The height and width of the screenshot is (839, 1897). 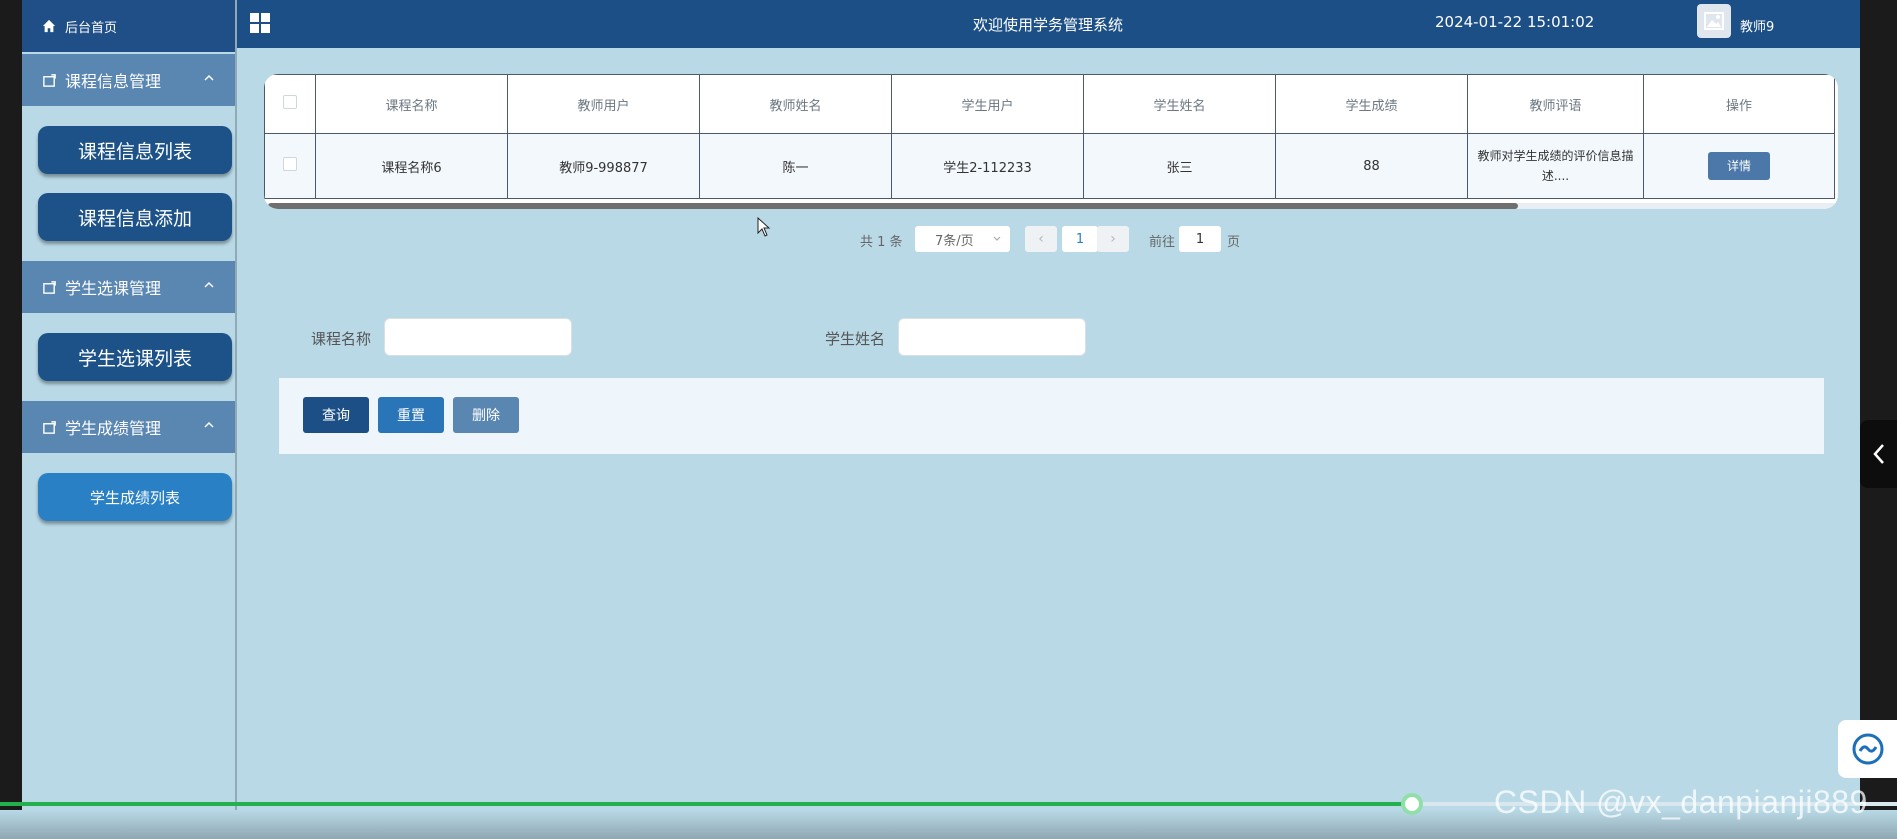 What do you see at coordinates (113, 428) in the screenshot?
I see `sidebar-group-label: 学生成绩管理` at bounding box center [113, 428].